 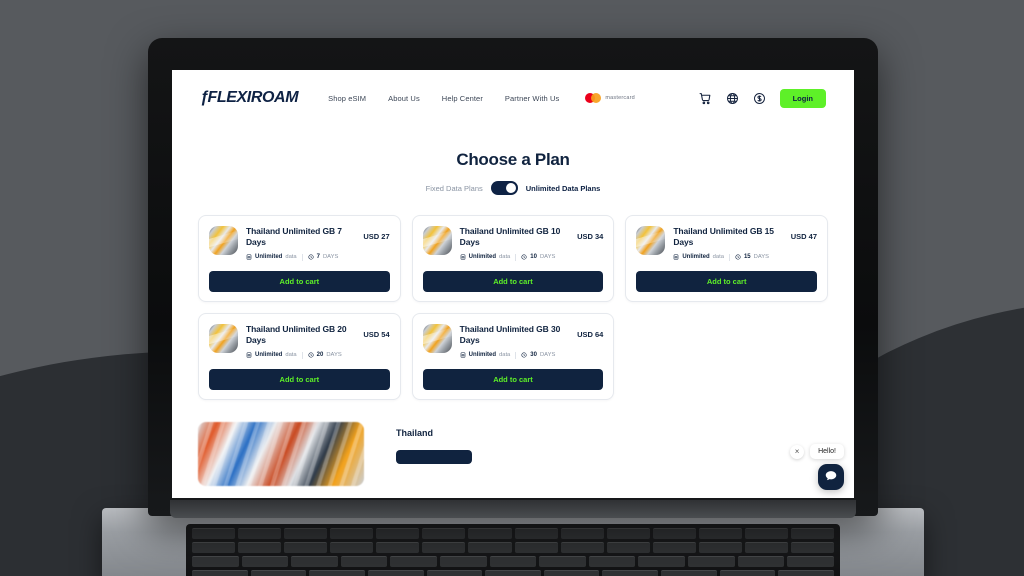 What do you see at coordinates (723, 236) in the screenshot?
I see `plan-title: Thailand Unlimited GB 15 Days` at bounding box center [723, 236].